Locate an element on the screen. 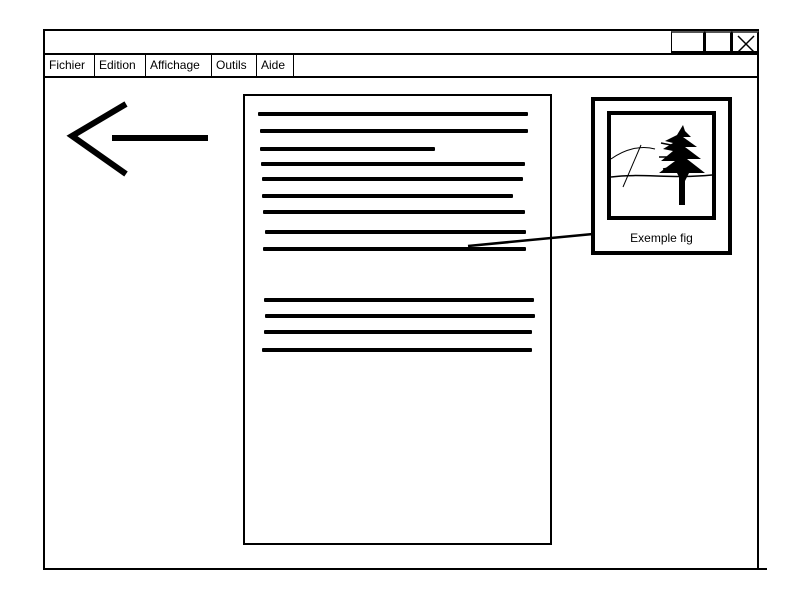  tree-landscape-icon is located at coordinates (661, 165).